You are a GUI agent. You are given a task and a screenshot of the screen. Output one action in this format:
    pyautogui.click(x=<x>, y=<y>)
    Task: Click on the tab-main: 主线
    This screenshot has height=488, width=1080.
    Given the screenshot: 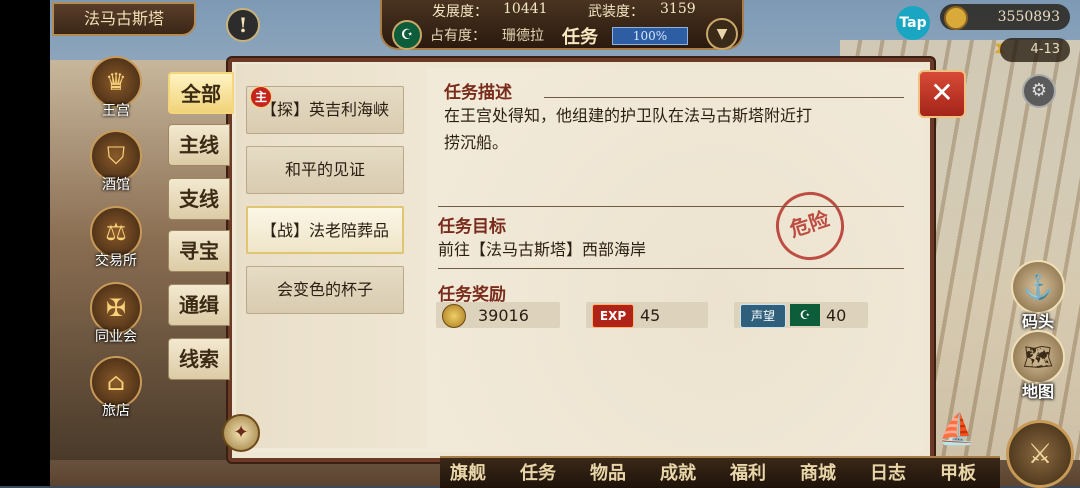 What is the action you would take?
    pyautogui.click(x=199, y=145)
    